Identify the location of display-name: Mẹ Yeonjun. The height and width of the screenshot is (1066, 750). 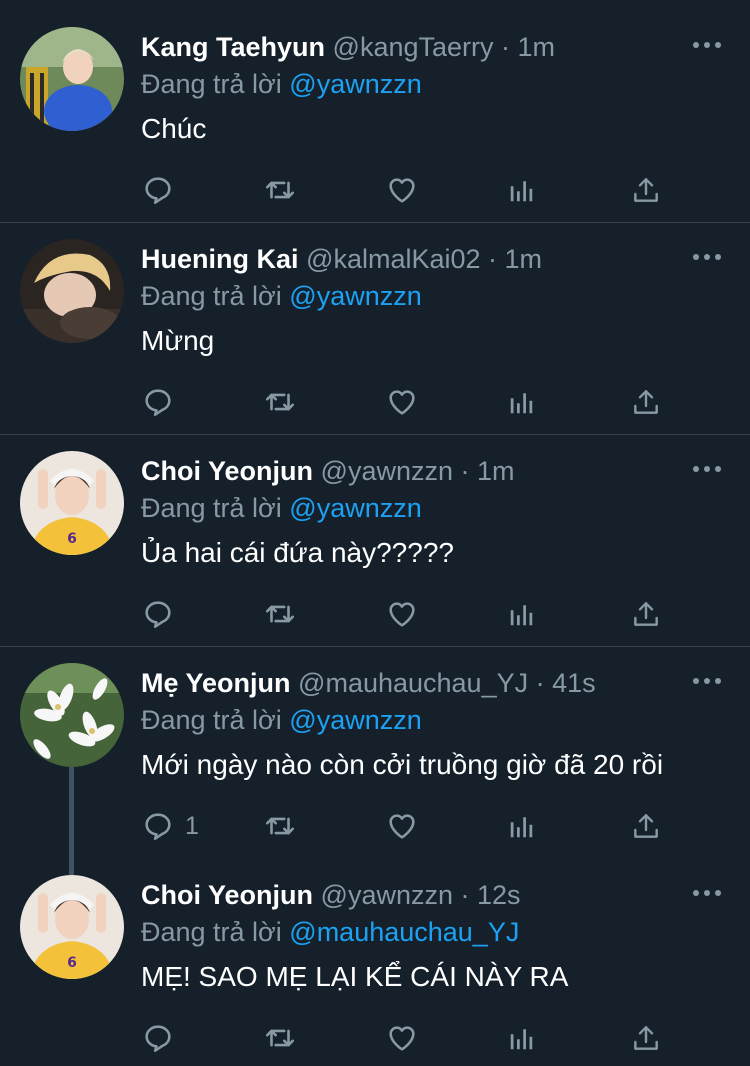
(216, 683).